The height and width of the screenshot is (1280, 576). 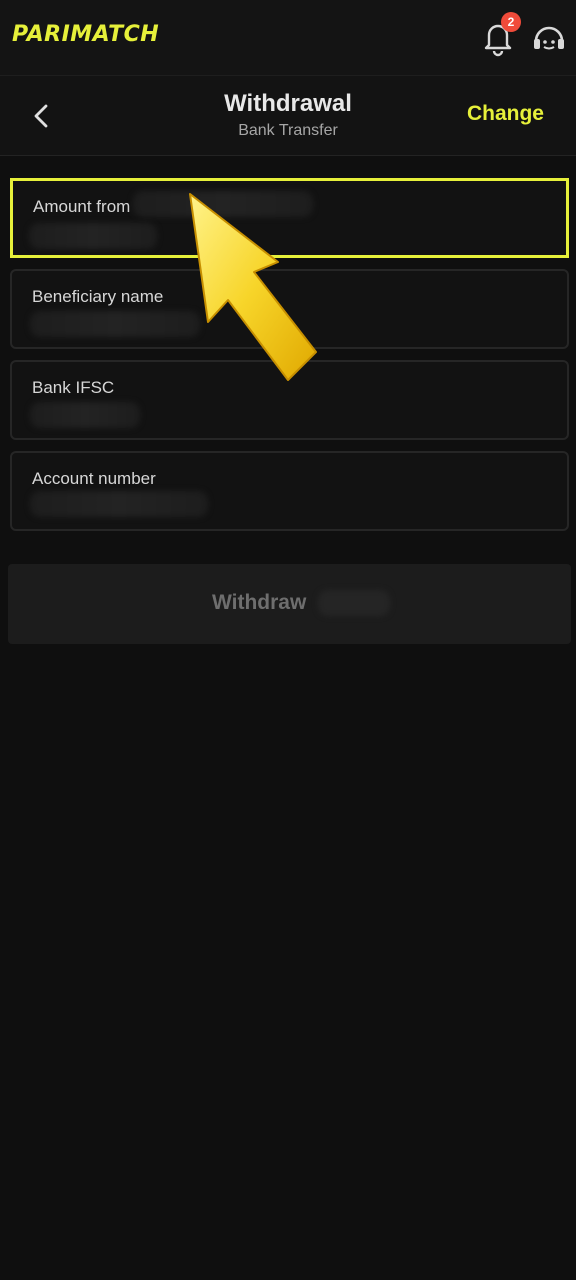 What do you see at coordinates (289, 400) in the screenshot?
I see `bank-ifsc-field: Bank IFSC` at bounding box center [289, 400].